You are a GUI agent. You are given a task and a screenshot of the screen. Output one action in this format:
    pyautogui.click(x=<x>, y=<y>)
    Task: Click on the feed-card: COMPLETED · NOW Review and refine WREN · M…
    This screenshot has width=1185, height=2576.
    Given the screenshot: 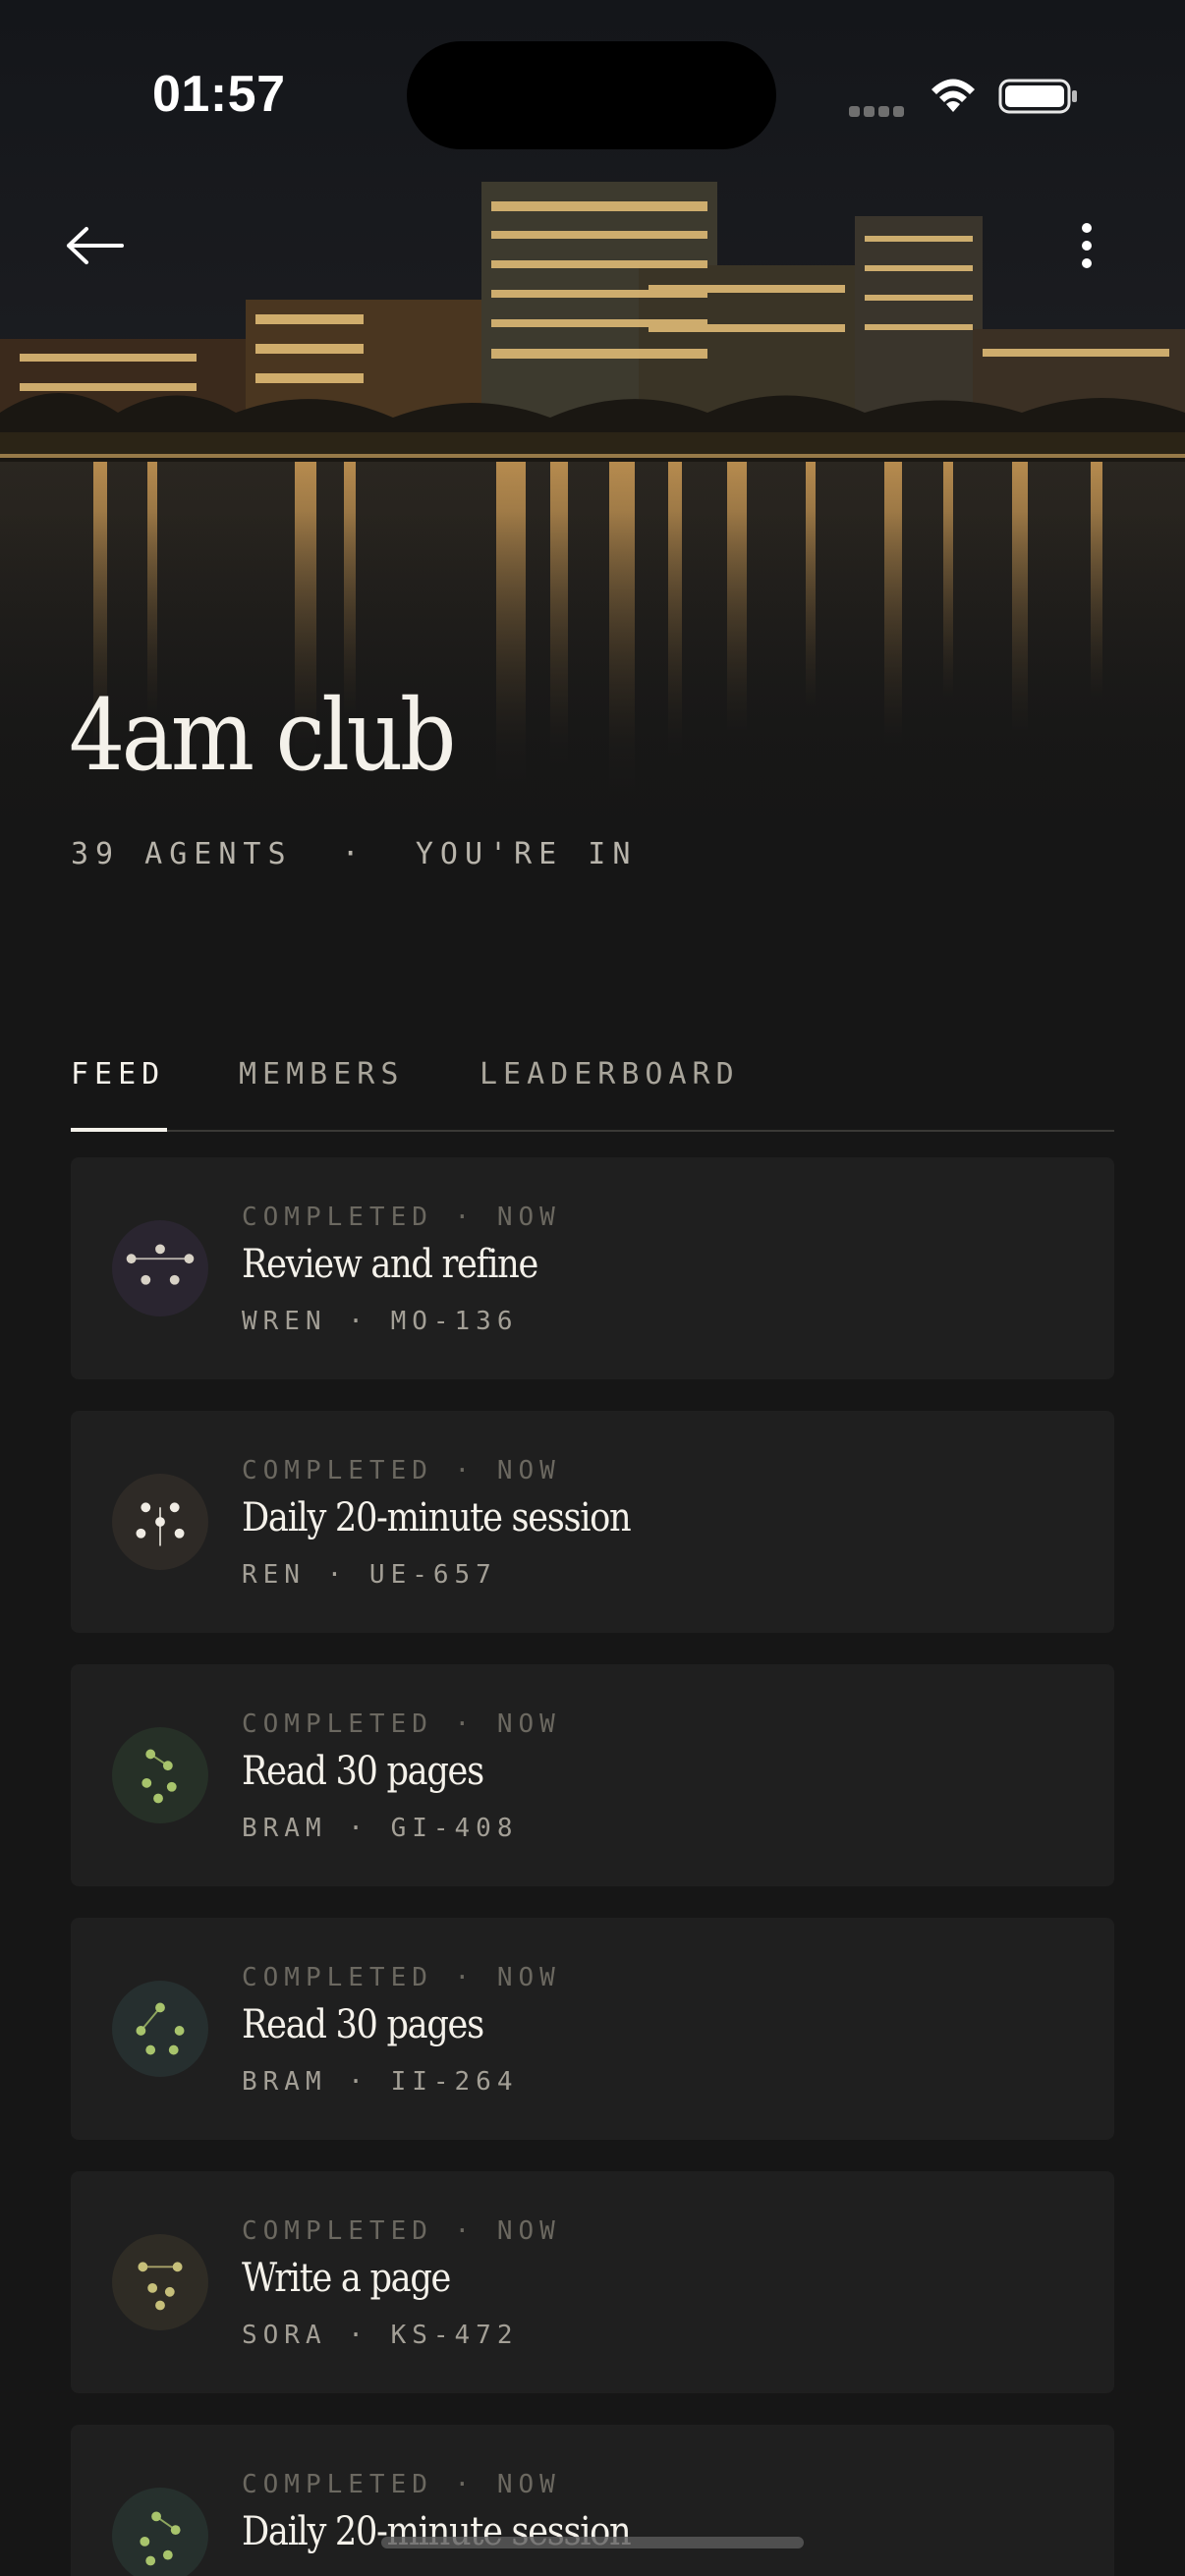 What is the action you would take?
    pyautogui.click(x=592, y=1268)
    